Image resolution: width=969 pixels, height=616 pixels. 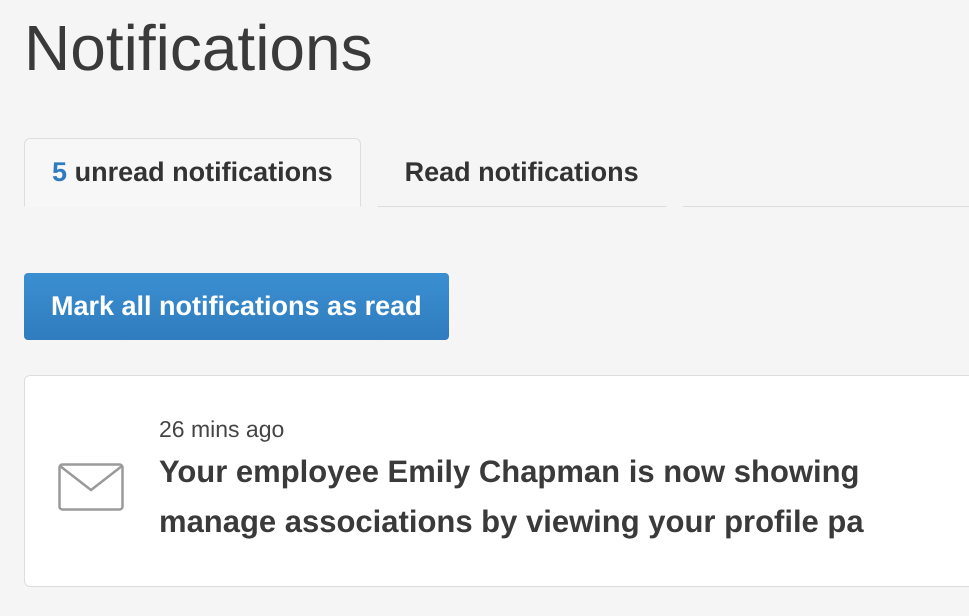 I want to click on mark-all-read-button: Mark all notifications as read, so click(x=236, y=306).